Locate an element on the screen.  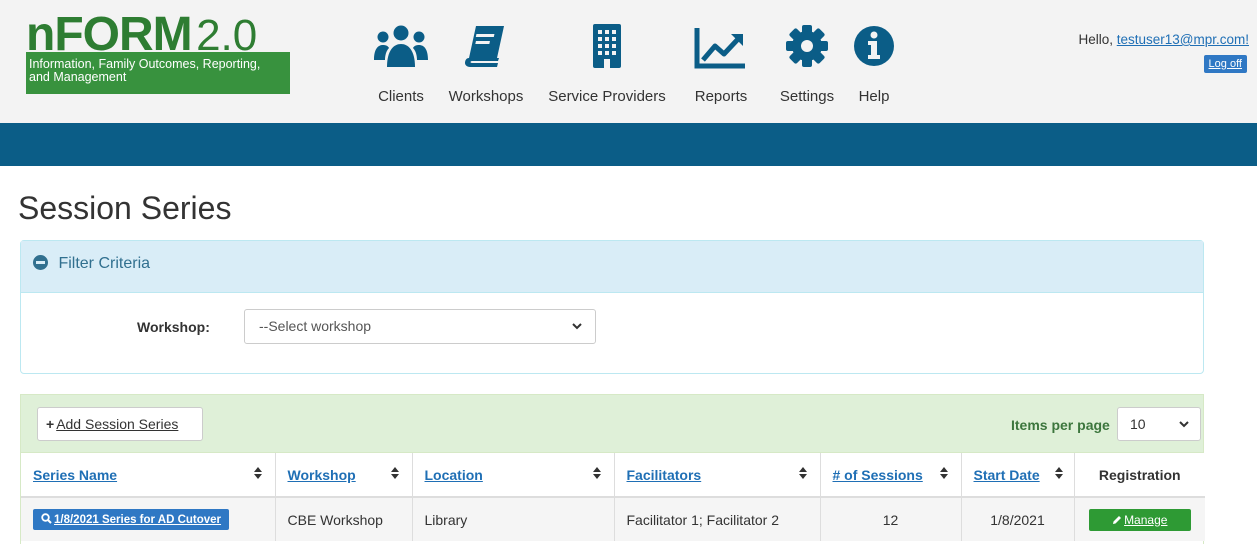
col-sessions-label: # of Sessions is located at coordinates (877, 474).